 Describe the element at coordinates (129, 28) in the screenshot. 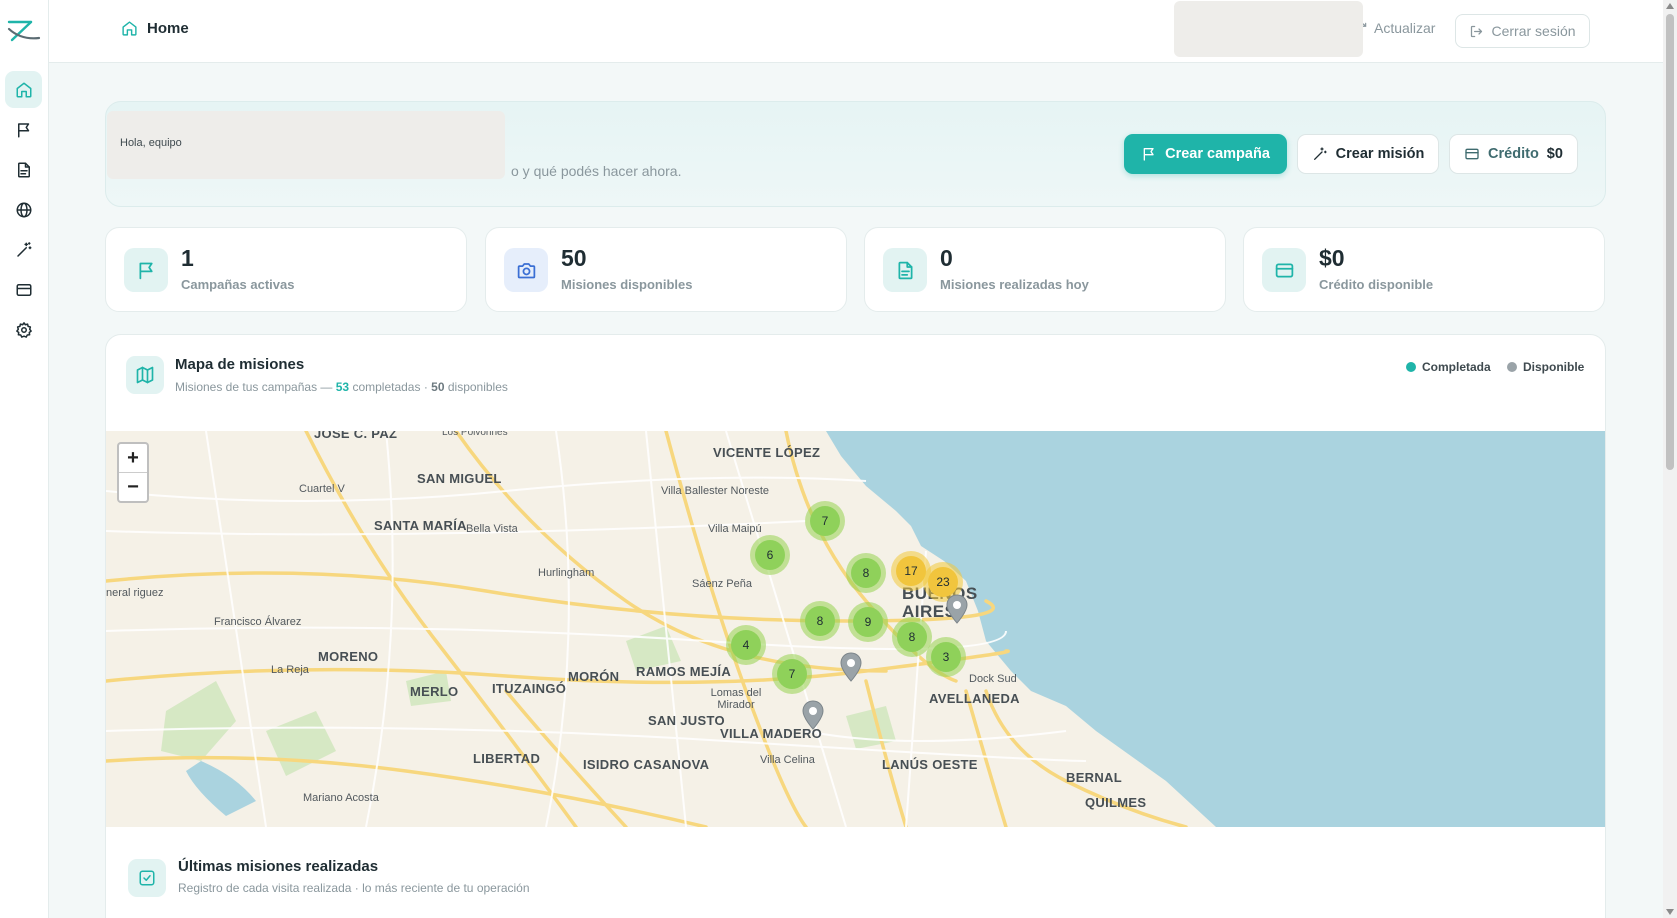

I see `home-icon` at that location.